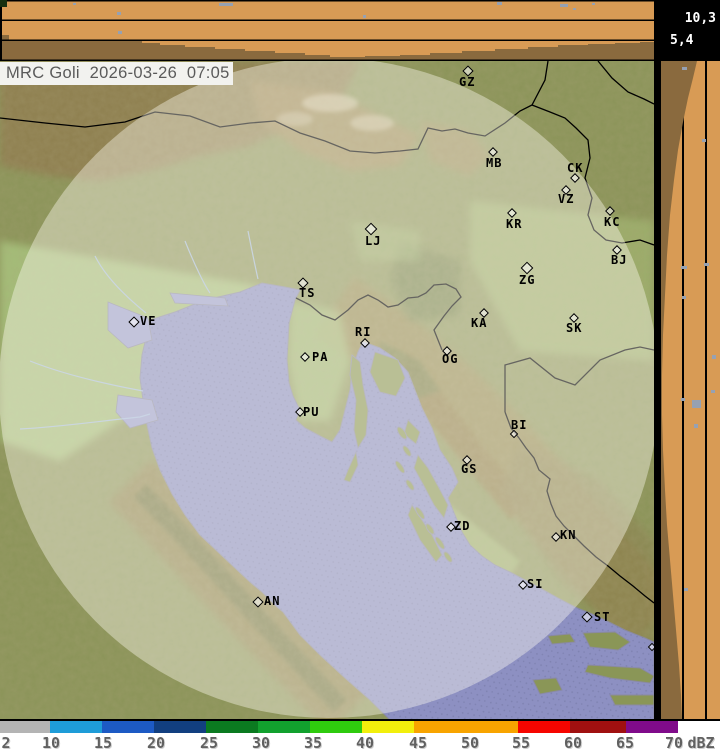  What do you see at coordinates (116, 73) in the screenshot?
I see `title-bar: MRC Goli 2026-03-26 07:05` at bounding box center [116, 73].